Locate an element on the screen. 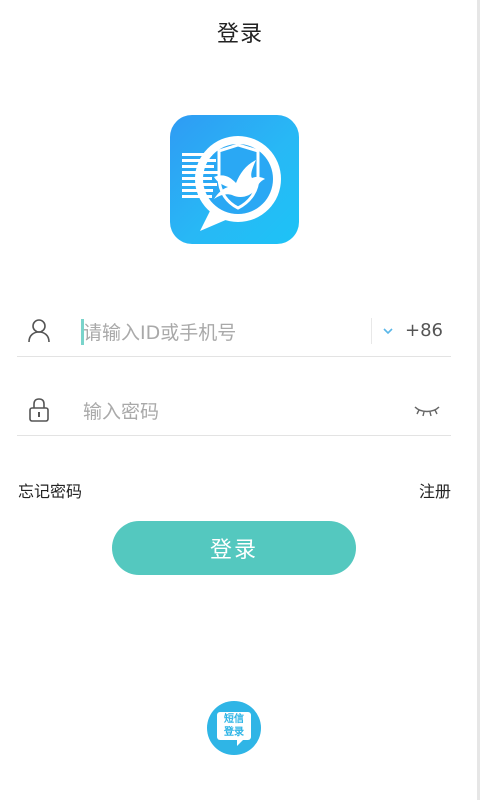  login-button: 登录 is located at coordinates (234, 548).